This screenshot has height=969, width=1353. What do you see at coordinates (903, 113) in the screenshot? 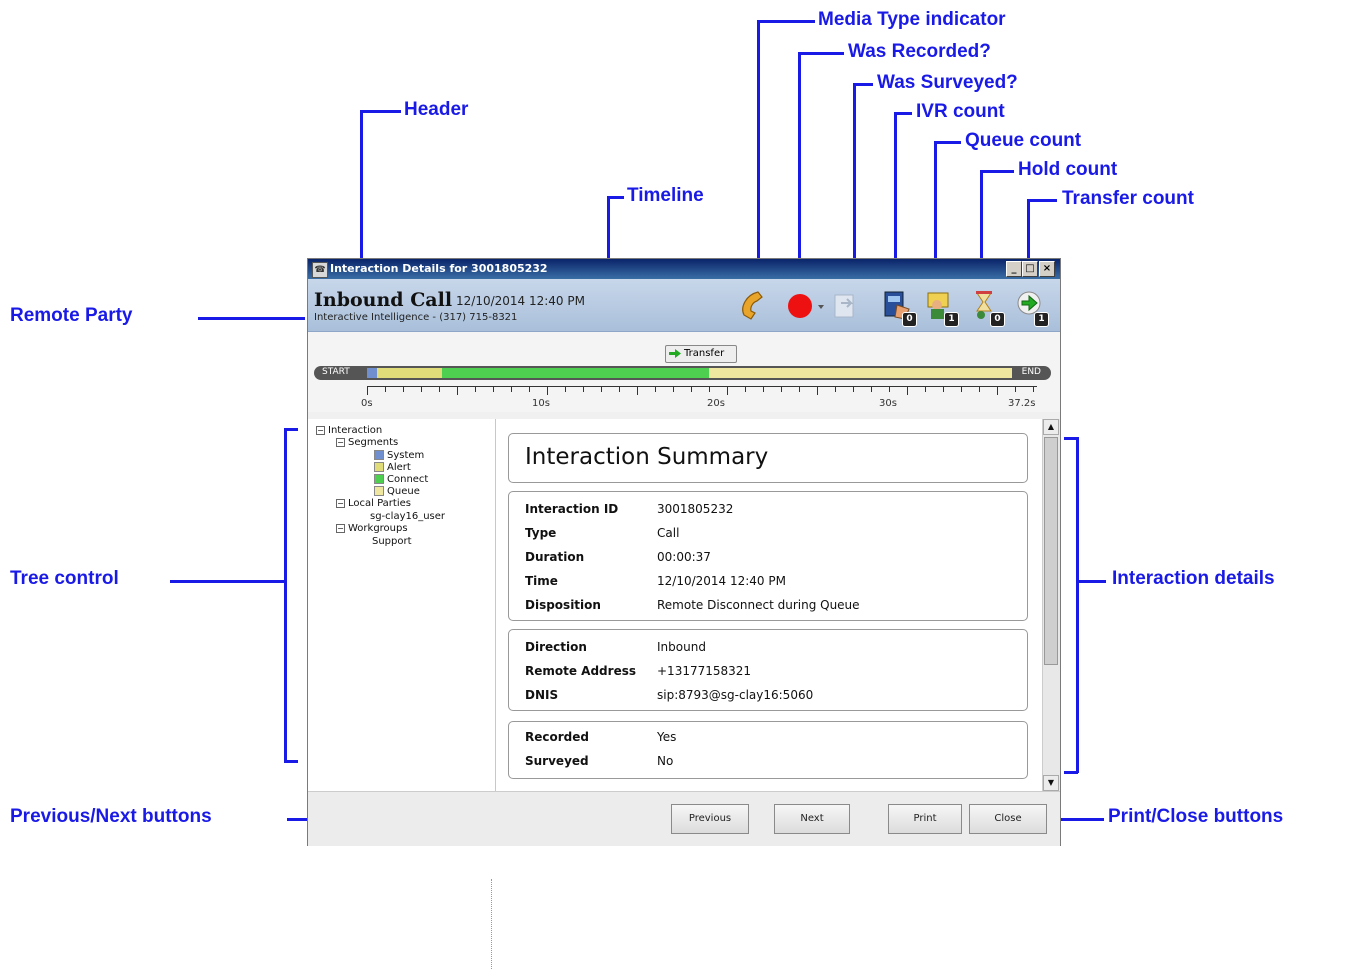
I see `ivr-leader-h` at bounding box center [903, 113].